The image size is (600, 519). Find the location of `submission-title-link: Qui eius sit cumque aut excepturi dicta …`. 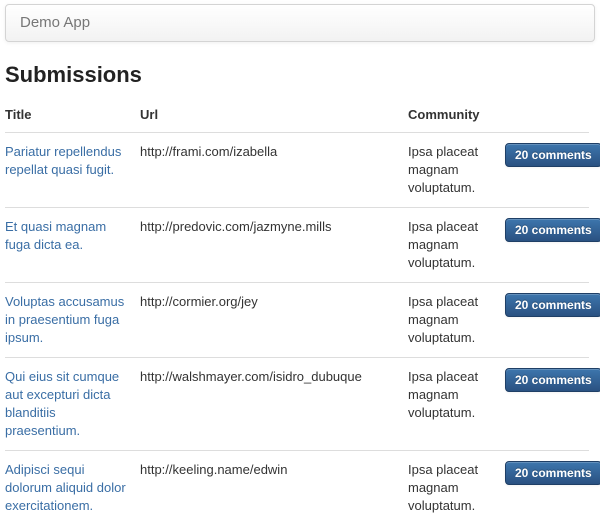

submission-title-link: Qui eius sit cumque aut excepturi dicta … is located at coordinates (62, 403).